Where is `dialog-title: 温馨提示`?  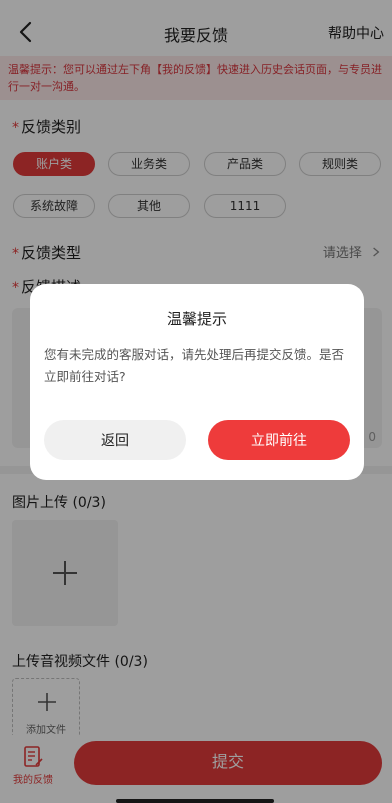 dialog-title: 温馨提示 is located at coordinates (196, 319).